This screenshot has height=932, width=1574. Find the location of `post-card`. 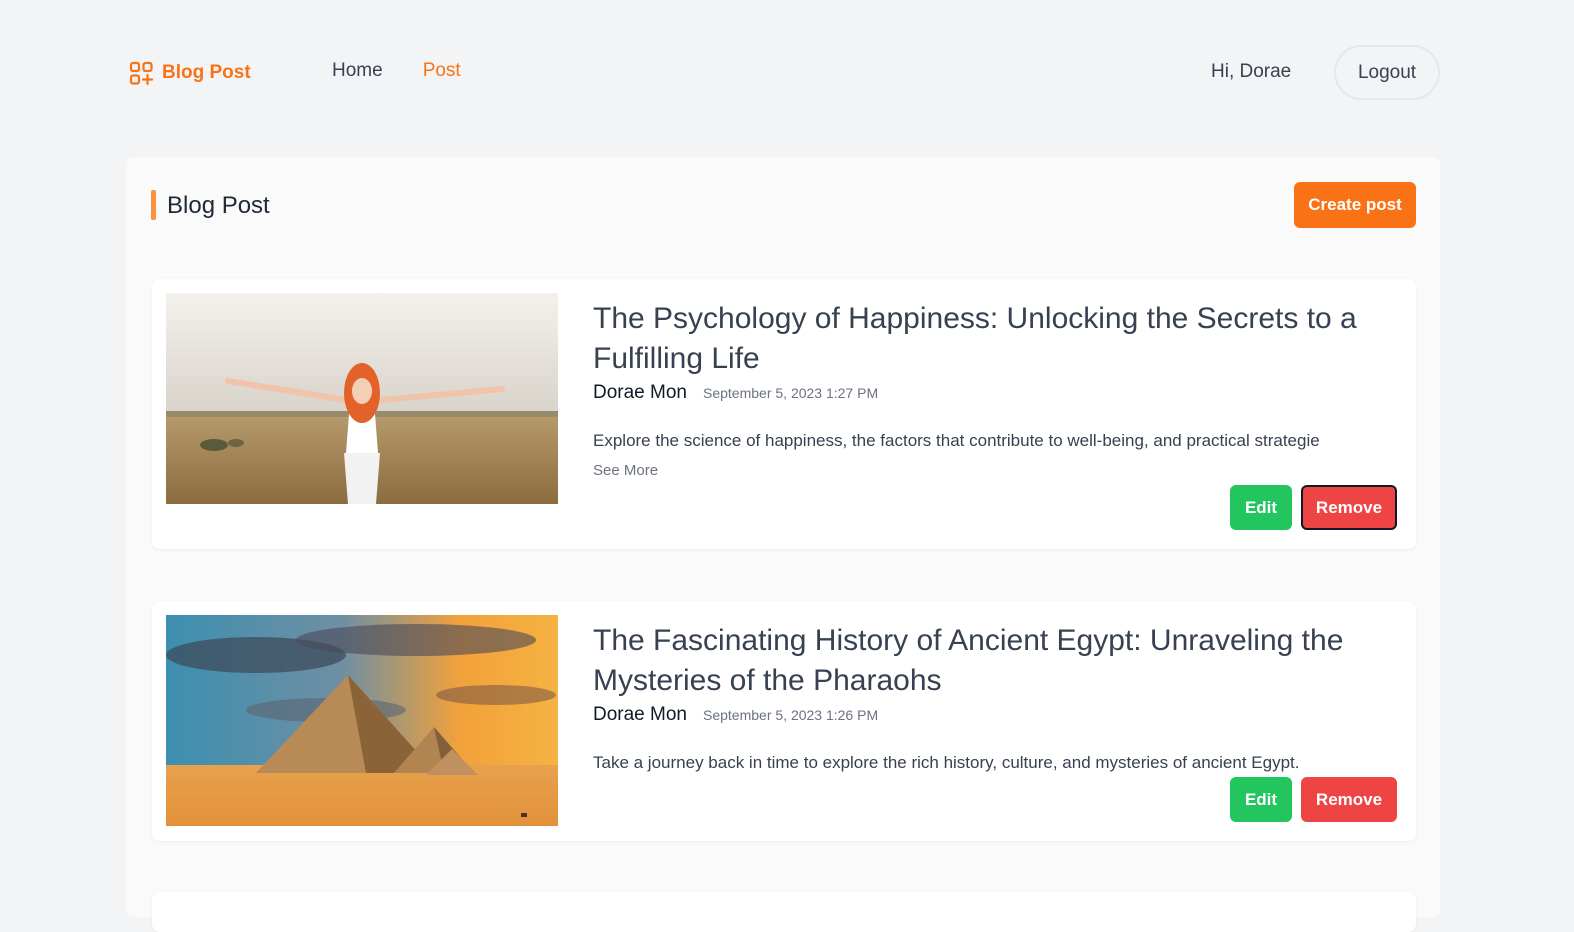

post-card is located at coordinates (784, 912).